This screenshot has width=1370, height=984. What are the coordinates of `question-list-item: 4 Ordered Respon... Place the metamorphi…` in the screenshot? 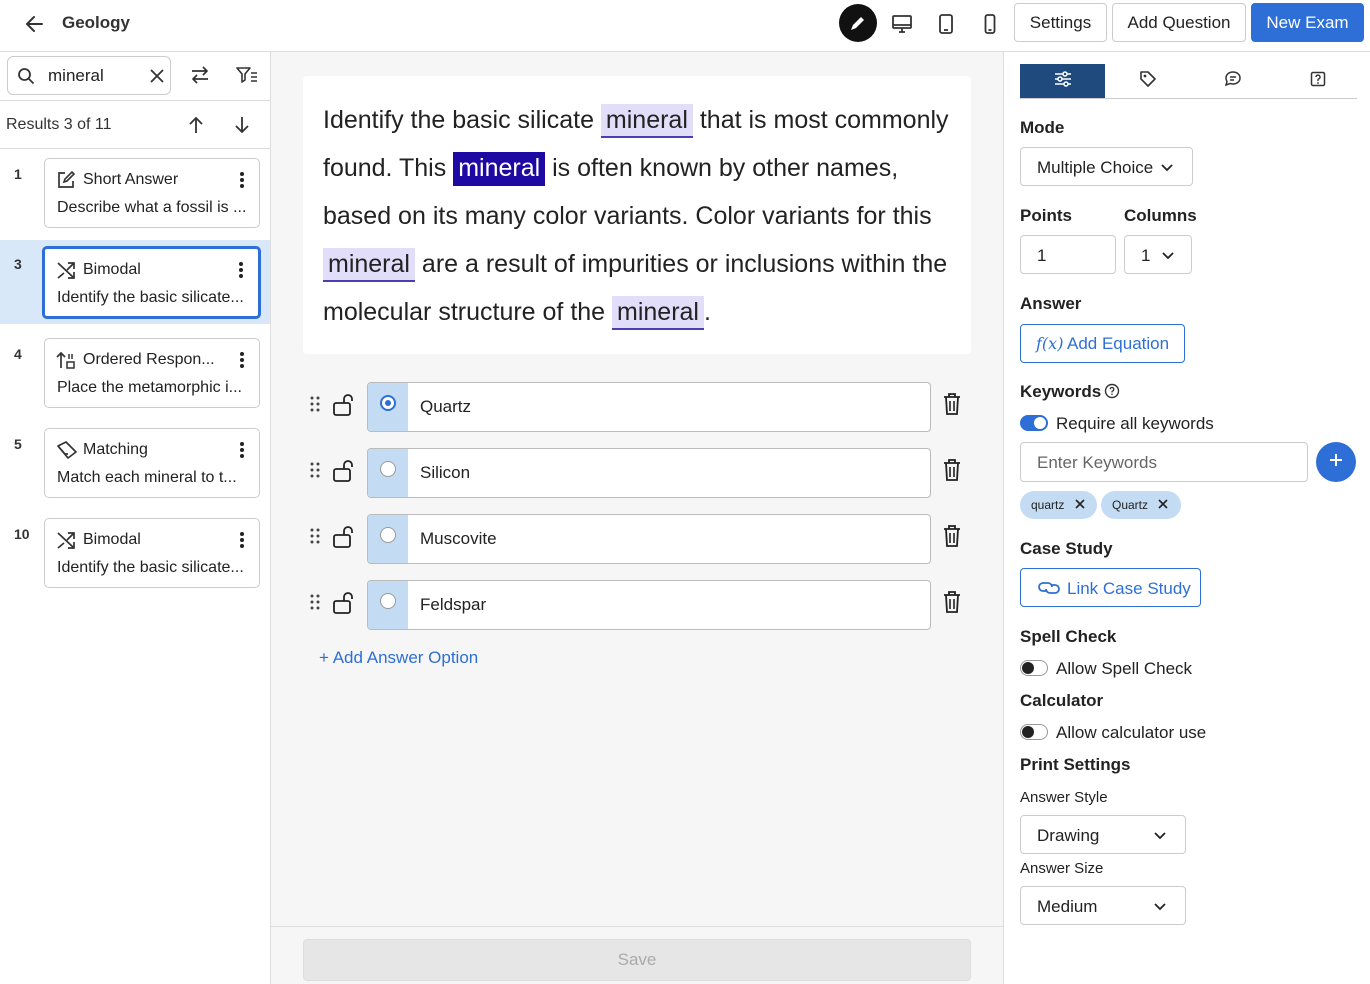 It's located at (135, 372).